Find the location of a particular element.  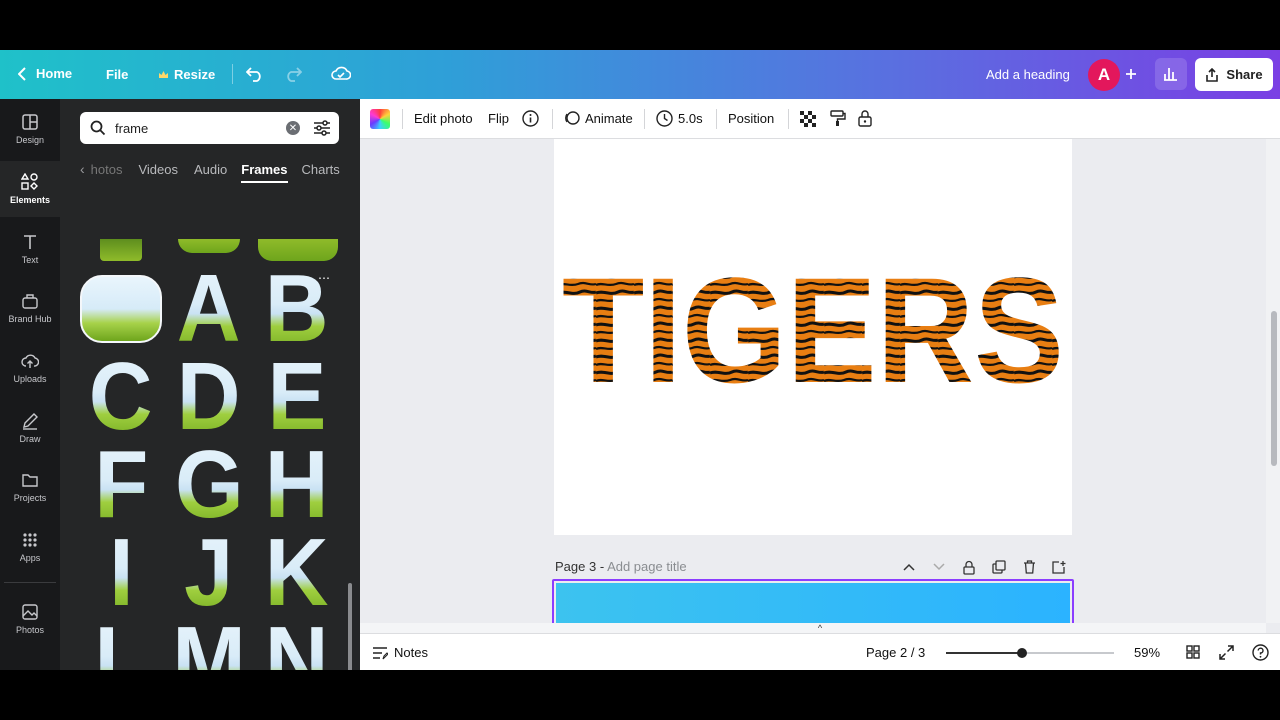

clear-search-icon: ✕ is located at coordinates (293, 128).